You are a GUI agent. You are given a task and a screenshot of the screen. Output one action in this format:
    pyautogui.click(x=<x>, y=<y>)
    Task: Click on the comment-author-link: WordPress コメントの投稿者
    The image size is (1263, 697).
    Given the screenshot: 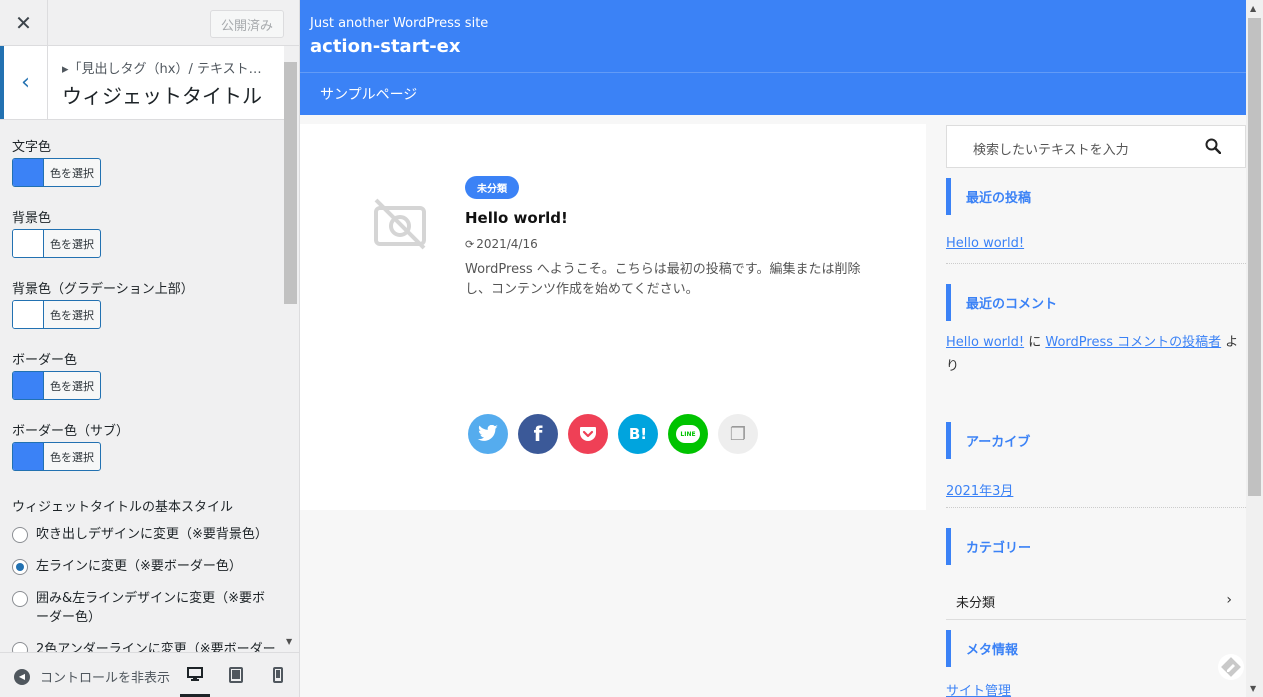 What is the action you would take?
    pyautogui.click(x=1133, y=342)
    